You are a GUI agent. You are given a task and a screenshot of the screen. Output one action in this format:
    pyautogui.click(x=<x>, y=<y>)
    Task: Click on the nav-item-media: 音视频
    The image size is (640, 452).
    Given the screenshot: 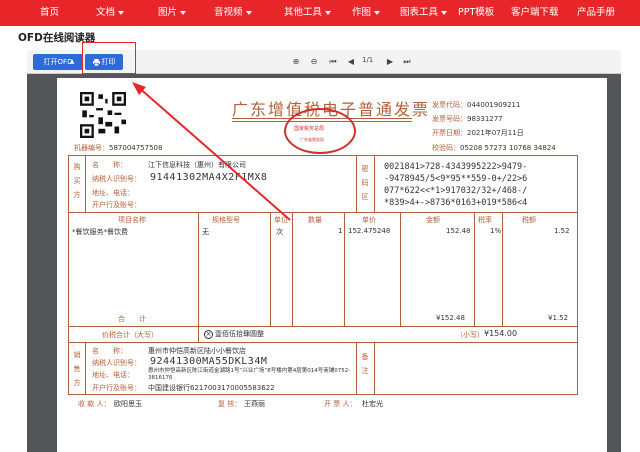 What is the action you would take?
    pyautogui.click(x=233, y=13)
    